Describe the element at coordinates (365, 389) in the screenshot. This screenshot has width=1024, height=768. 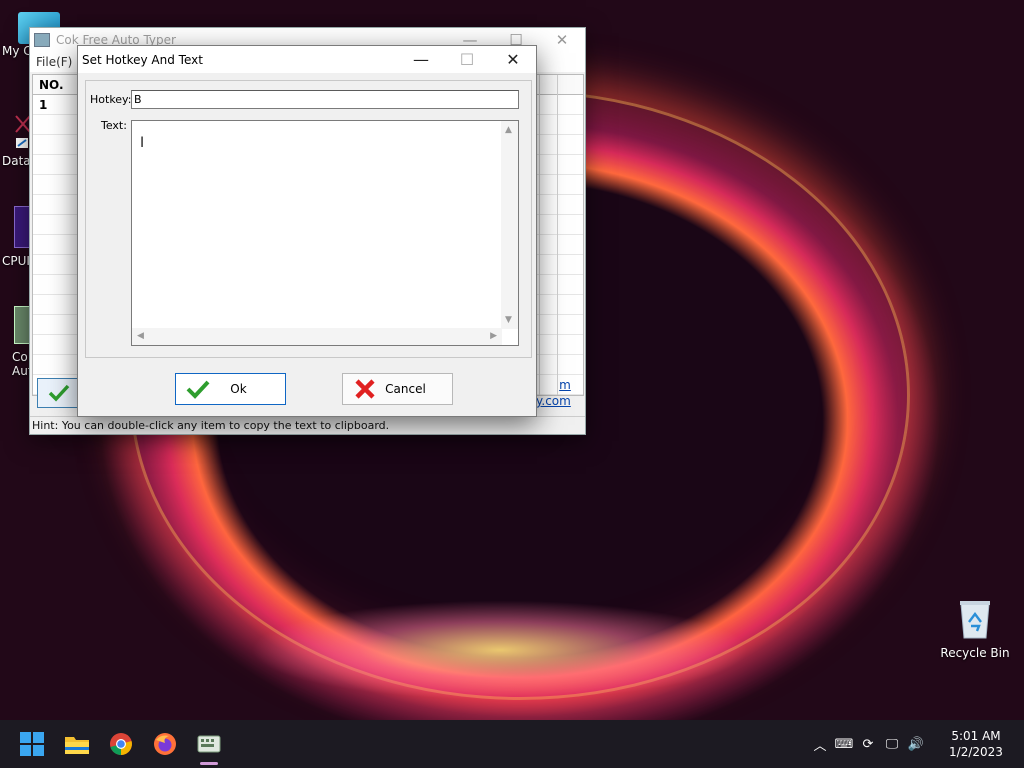
I see `cancel-x-icon` at that location.